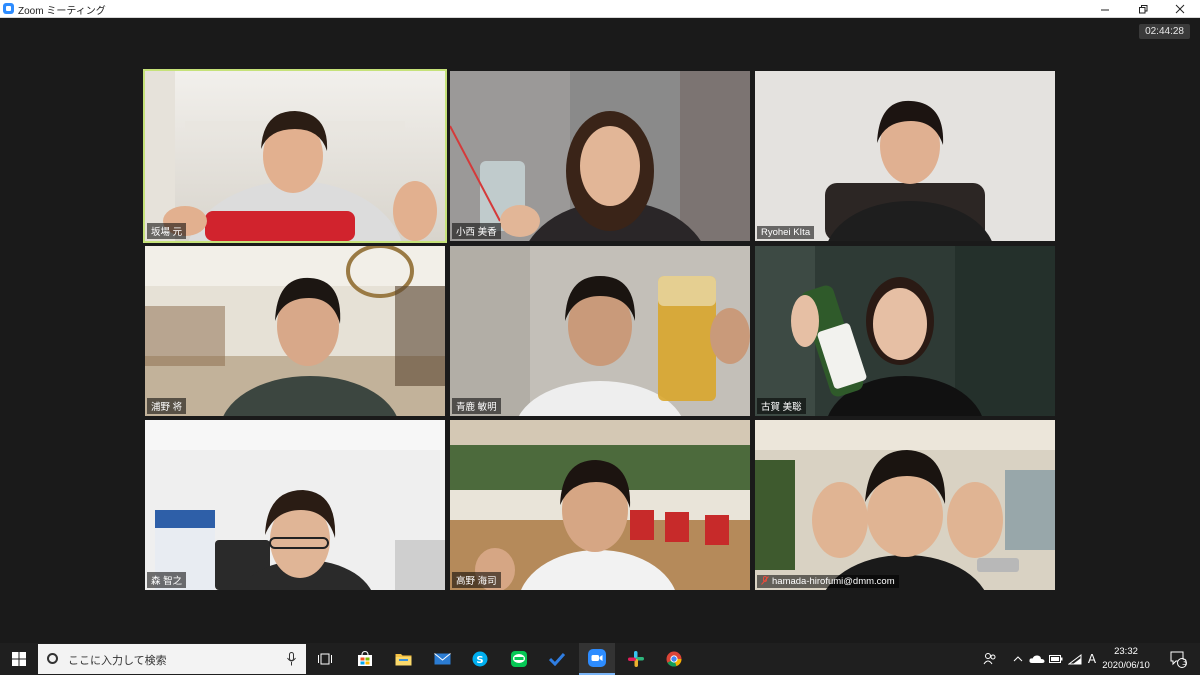 Image resolution: width=1200 pixels, height=675 pixels. I want to click on battery-icon, so click(1056, 659).